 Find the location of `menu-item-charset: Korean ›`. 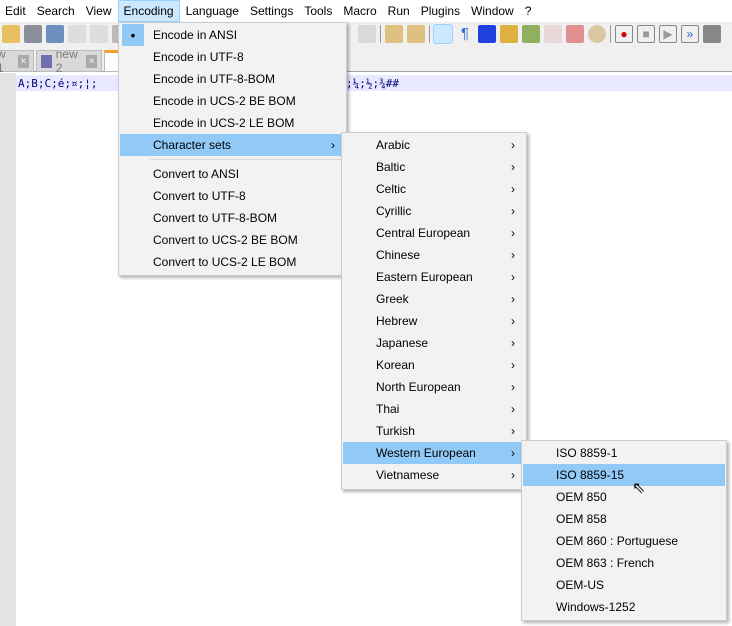

menu-item-charset: Korean › is located at coordinates (434, 365).